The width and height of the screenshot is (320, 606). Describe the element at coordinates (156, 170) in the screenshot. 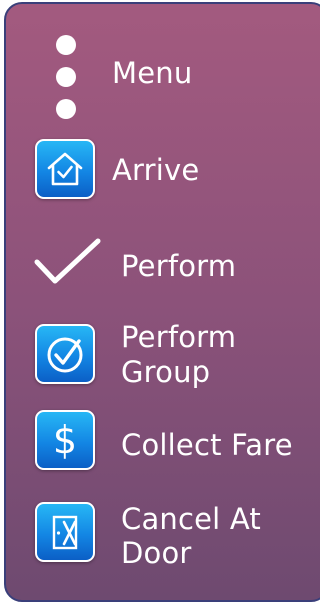

I see `arrive-label: Arrive` at that location.